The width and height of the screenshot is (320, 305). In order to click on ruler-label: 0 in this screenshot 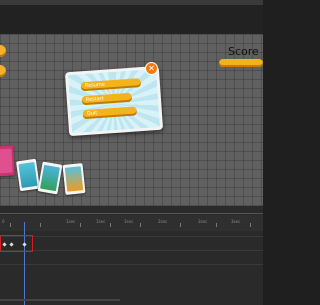, I will do `click(3, 221)`.